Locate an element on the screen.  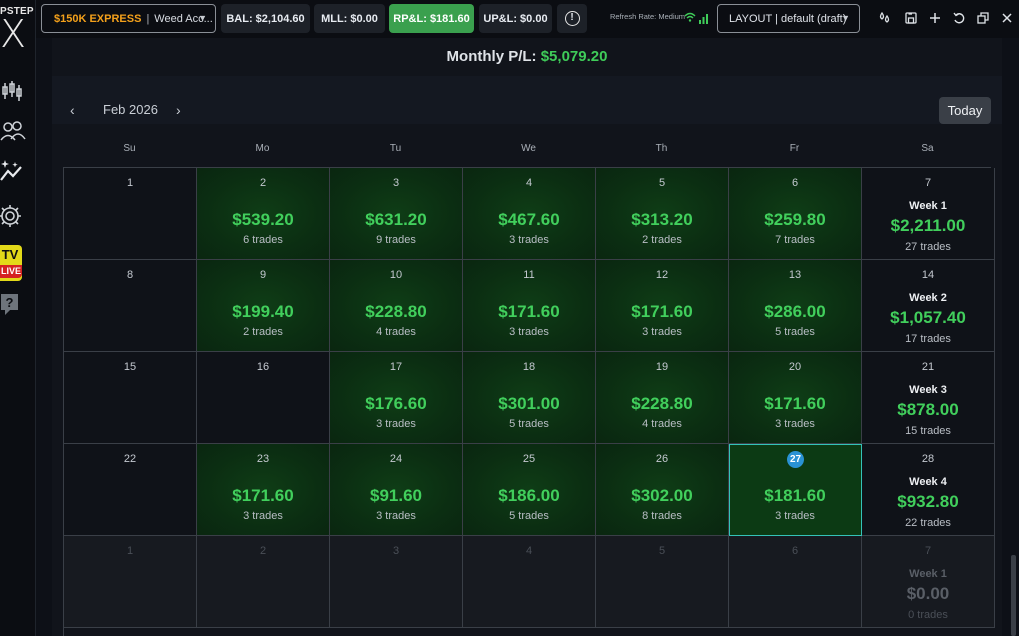
day-number: 9 is located at coordinates (263, 275).